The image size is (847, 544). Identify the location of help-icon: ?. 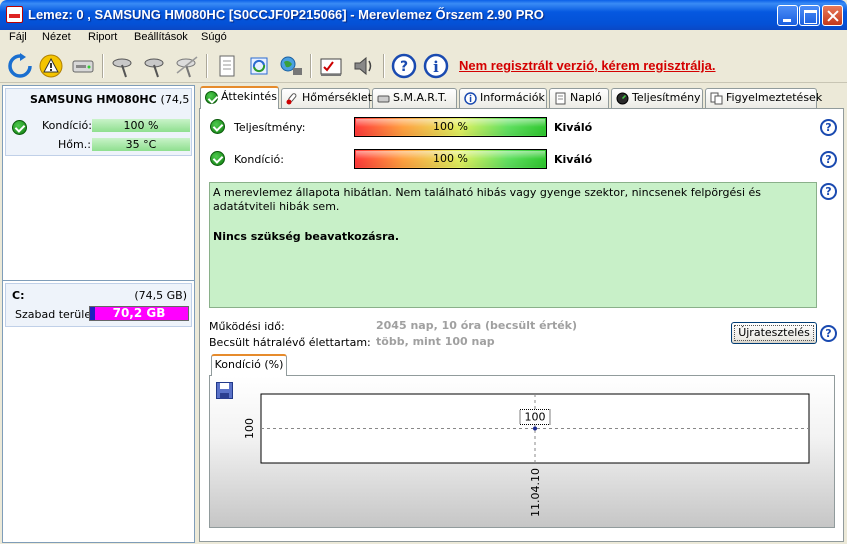
(404, 66).